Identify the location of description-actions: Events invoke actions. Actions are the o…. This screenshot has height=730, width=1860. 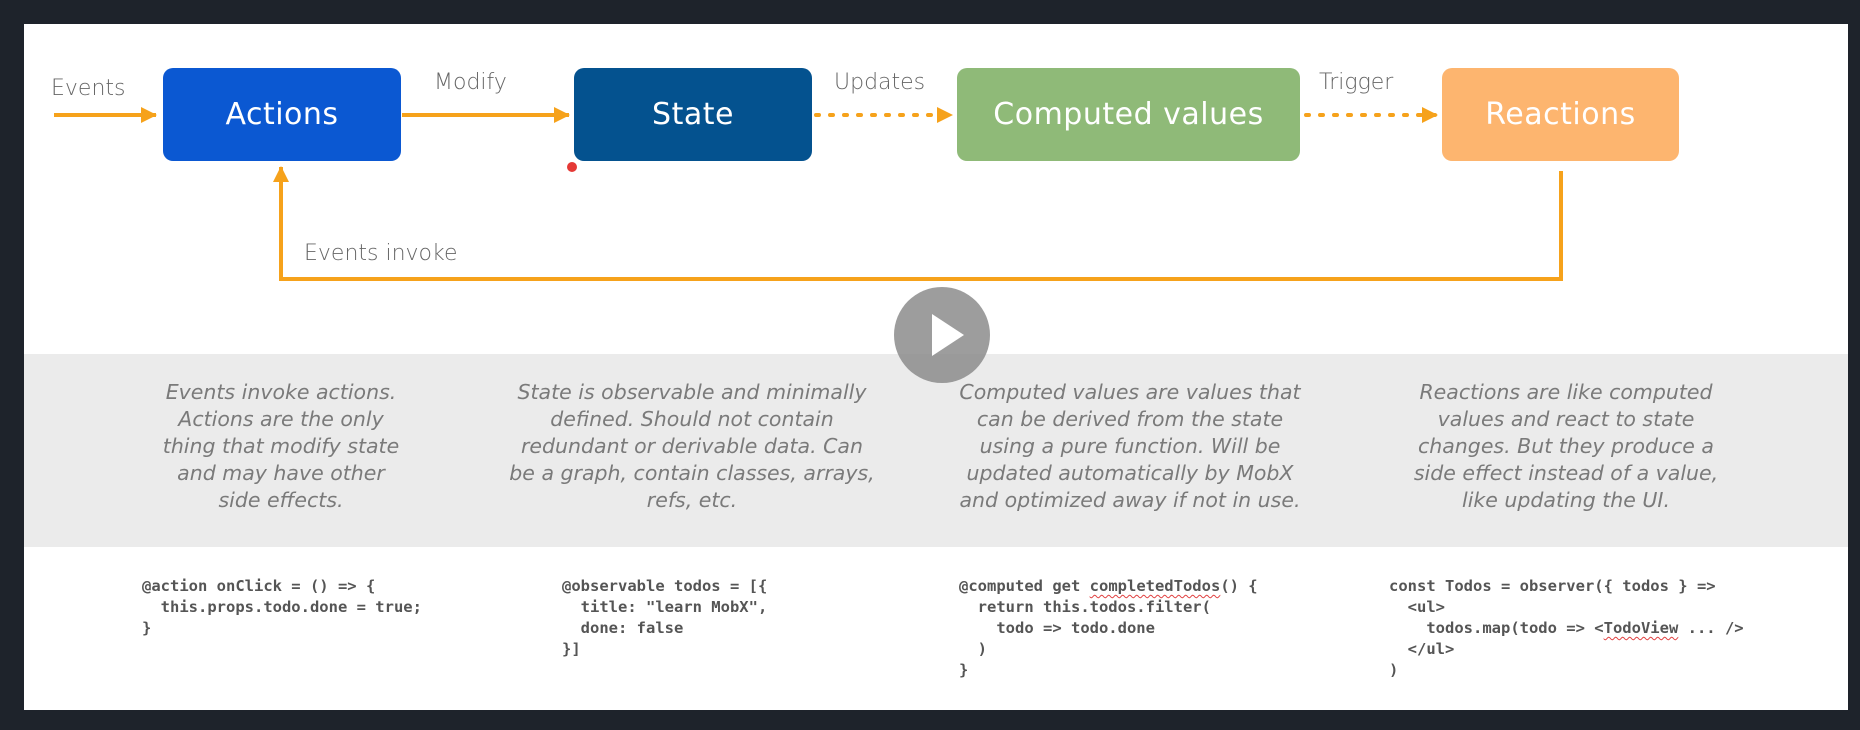
(281, 446).